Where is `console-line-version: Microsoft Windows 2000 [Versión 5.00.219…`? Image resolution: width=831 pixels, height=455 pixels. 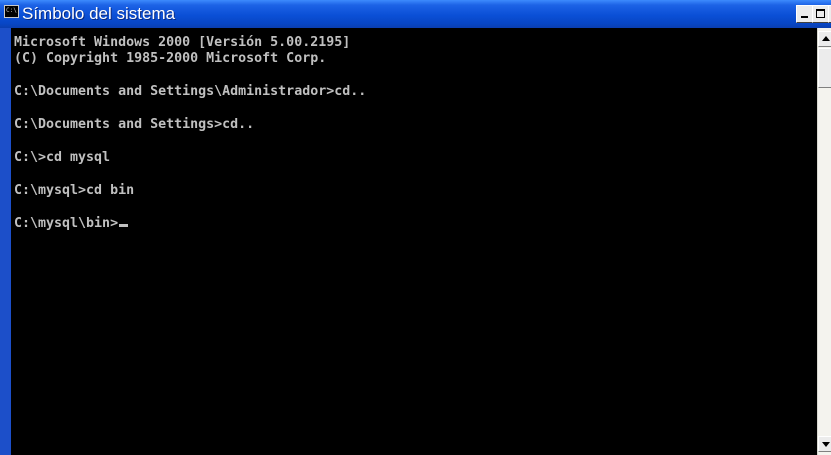 console-line-version: Microsoft Windows 2000 [Versión 5.00.219… is located at coordinates (182, 42).